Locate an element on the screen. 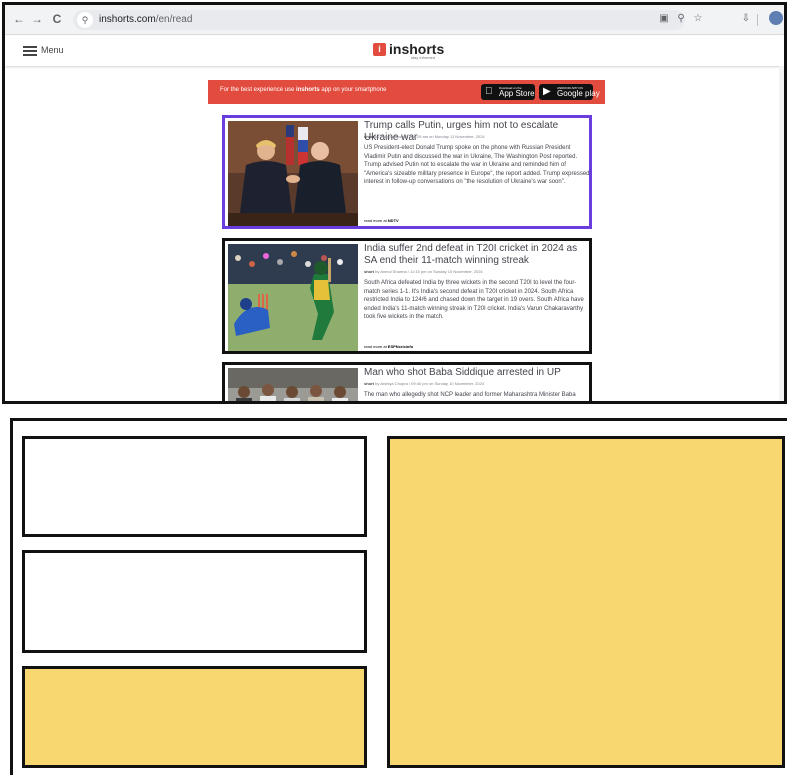  news-image-cricket-match is located at coordinates (293, 299).